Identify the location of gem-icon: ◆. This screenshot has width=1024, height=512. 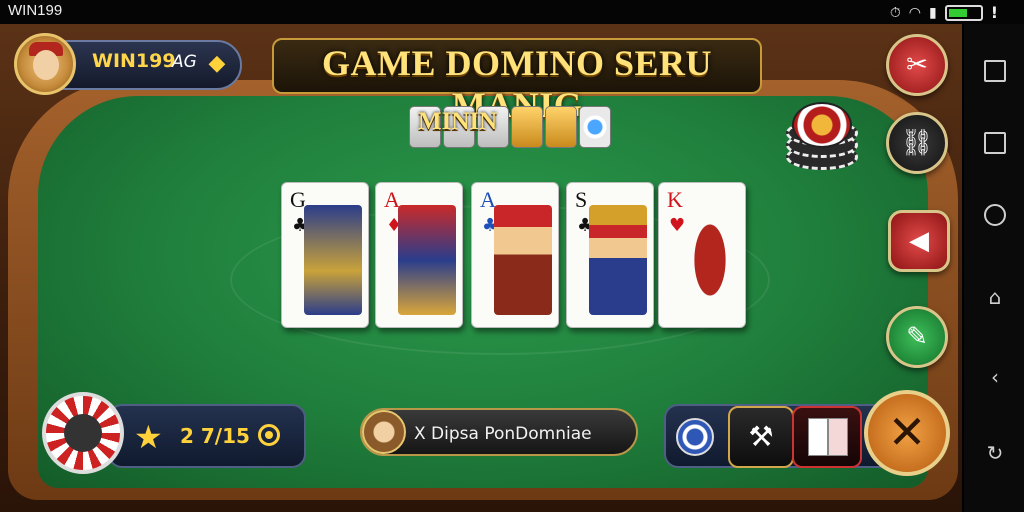
(217, 64).